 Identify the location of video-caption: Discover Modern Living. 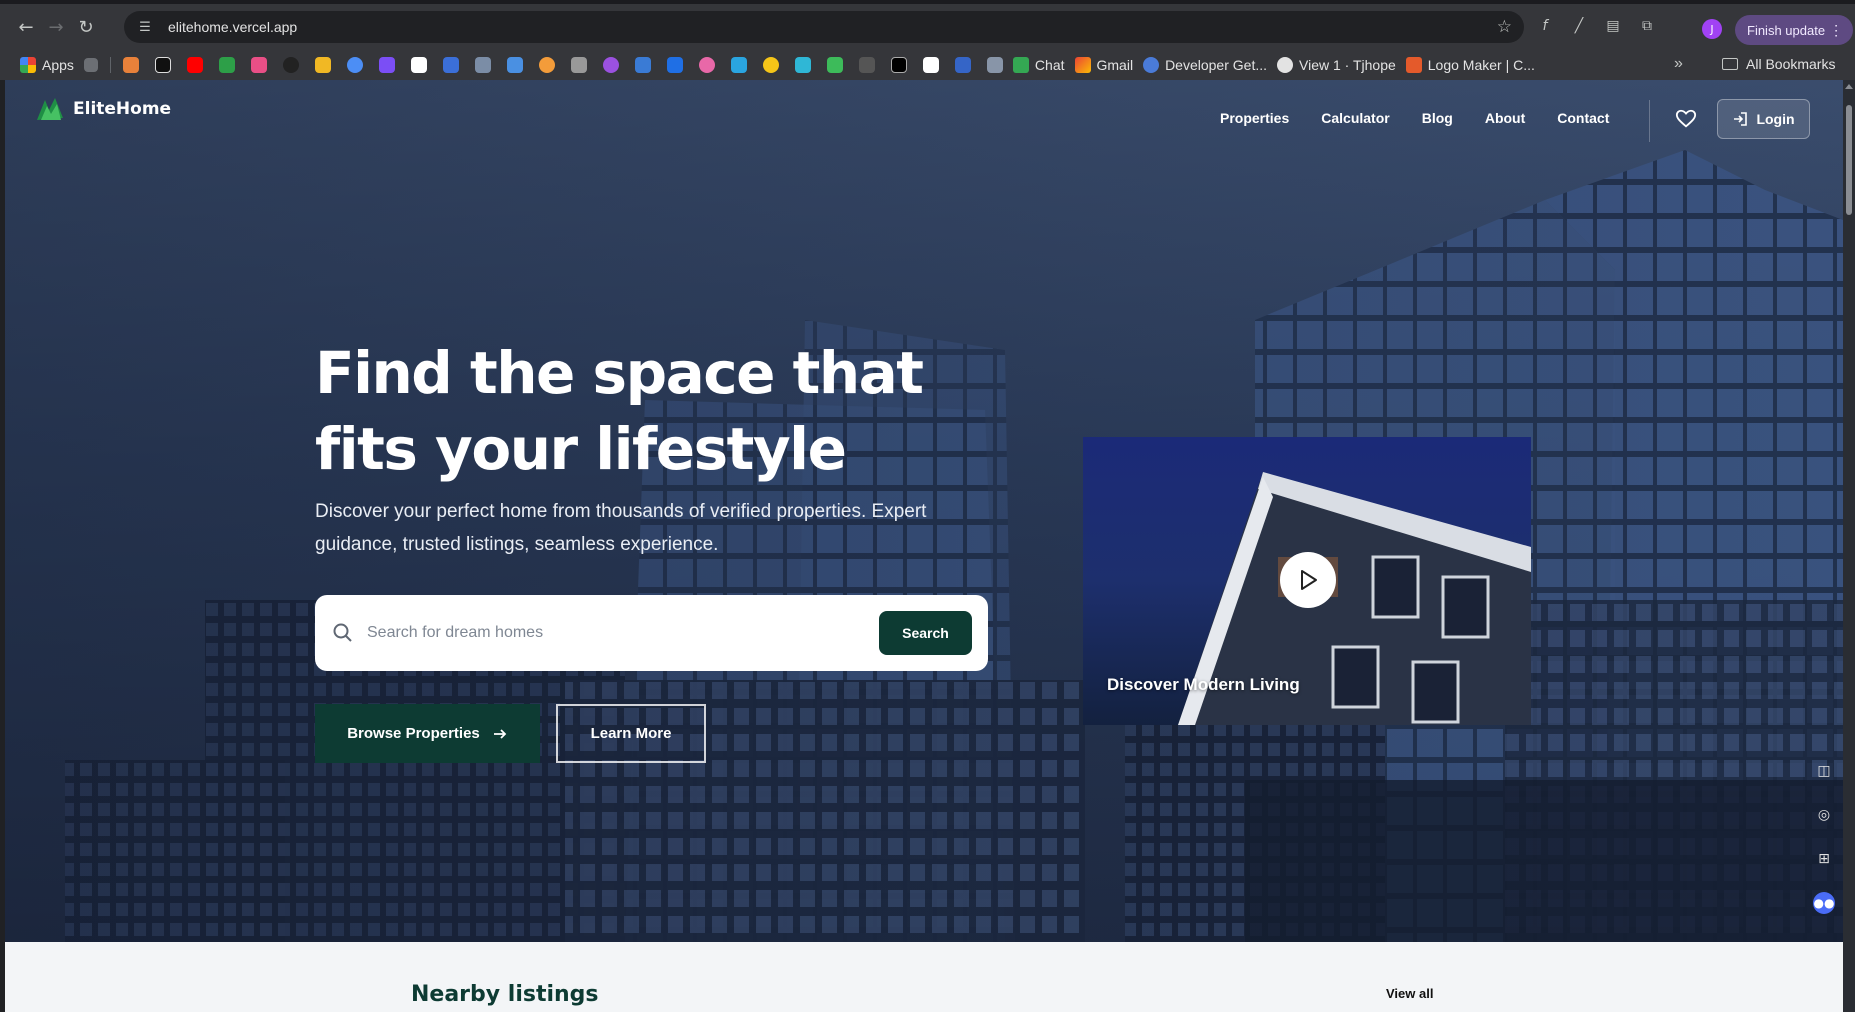
(1203, 684).